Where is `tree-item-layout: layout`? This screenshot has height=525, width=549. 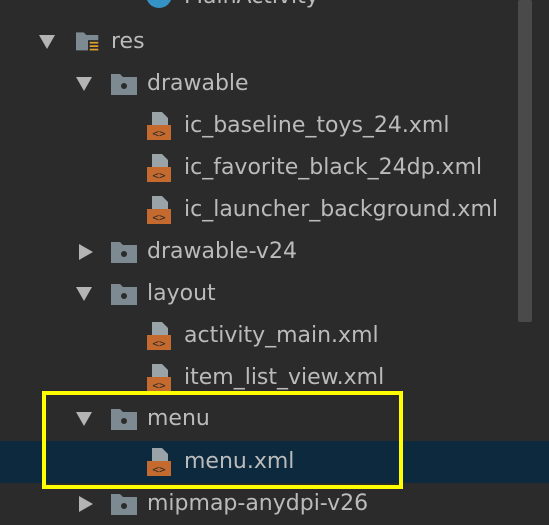
tree-item-layout: layout is located at coordinates (274, 294).